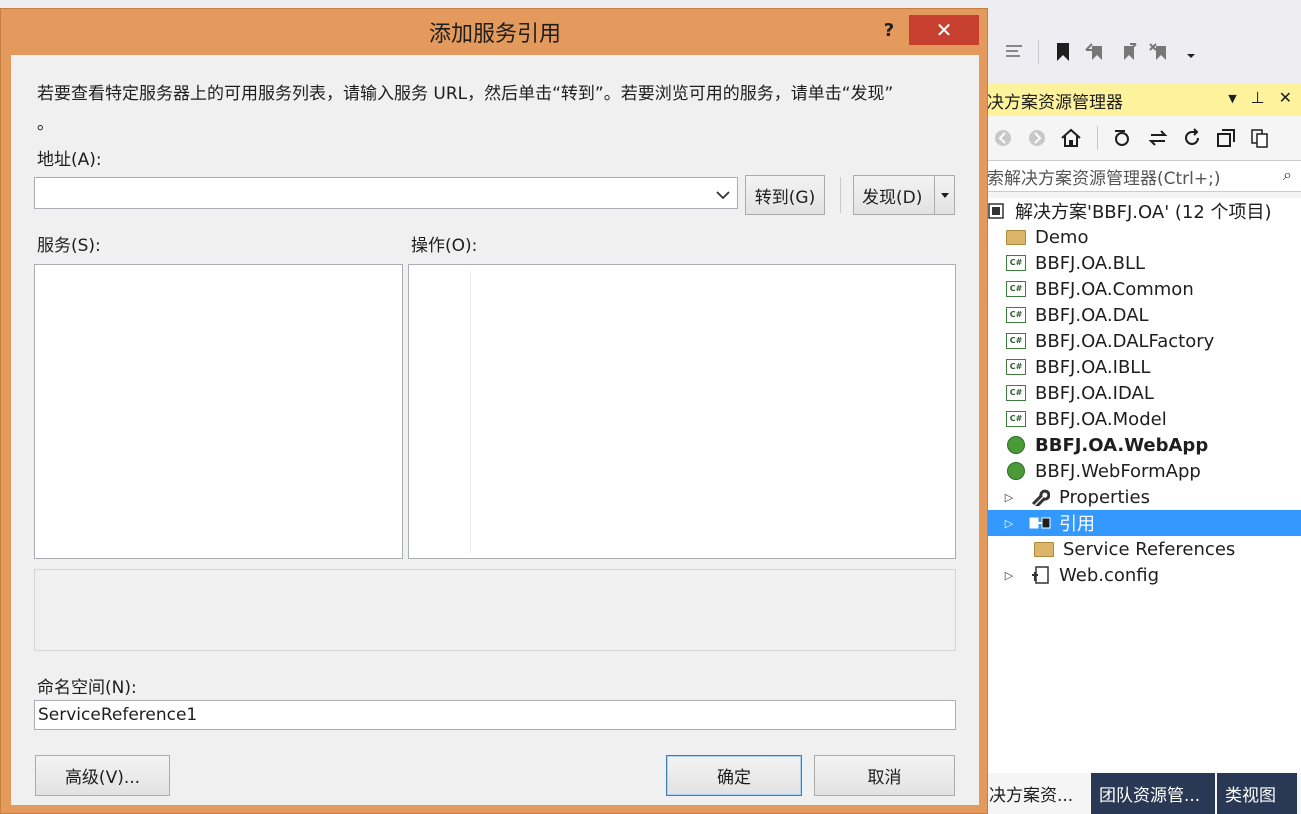 This screenshot has height=814, width=1301. Describe the element at coordinates (884, 775) in the screenshot. I see `cancel-button: 取消` at that location.